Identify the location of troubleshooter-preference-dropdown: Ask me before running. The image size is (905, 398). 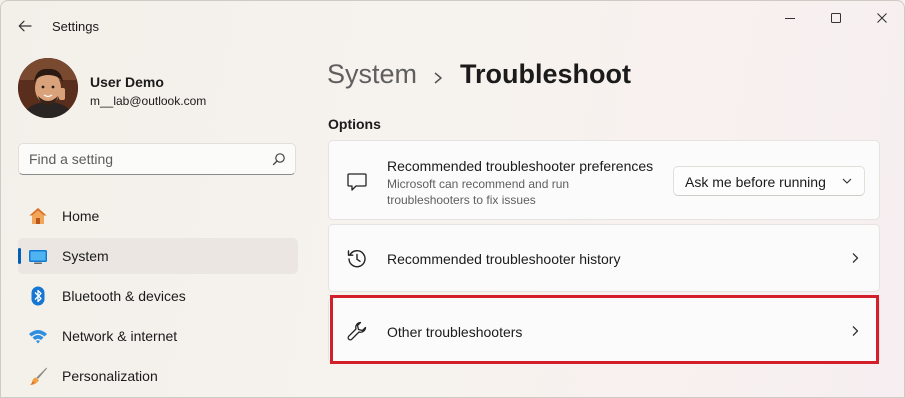
(769, 181).